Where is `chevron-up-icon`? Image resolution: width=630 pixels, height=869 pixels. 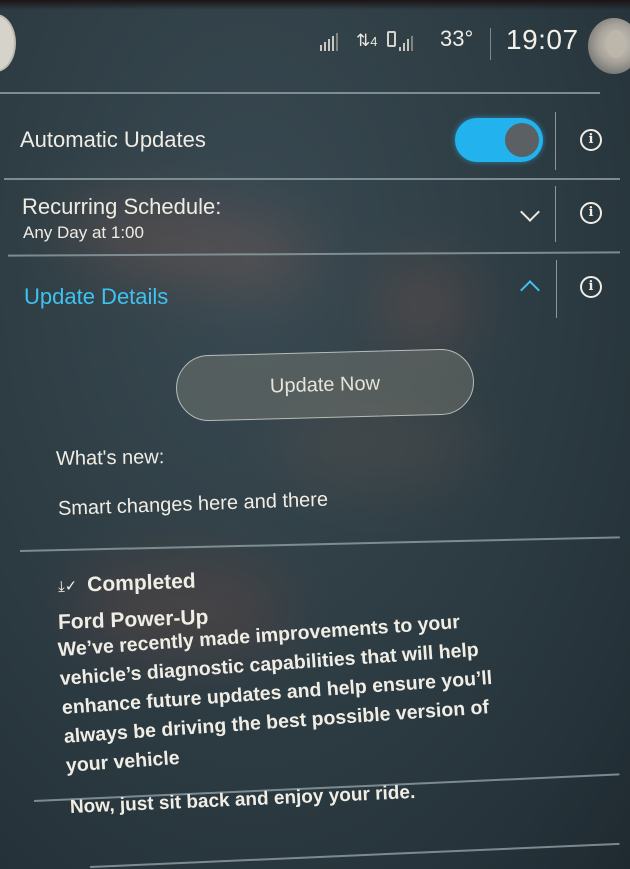
chevron-up-icon is located at coordinates (530, 290).